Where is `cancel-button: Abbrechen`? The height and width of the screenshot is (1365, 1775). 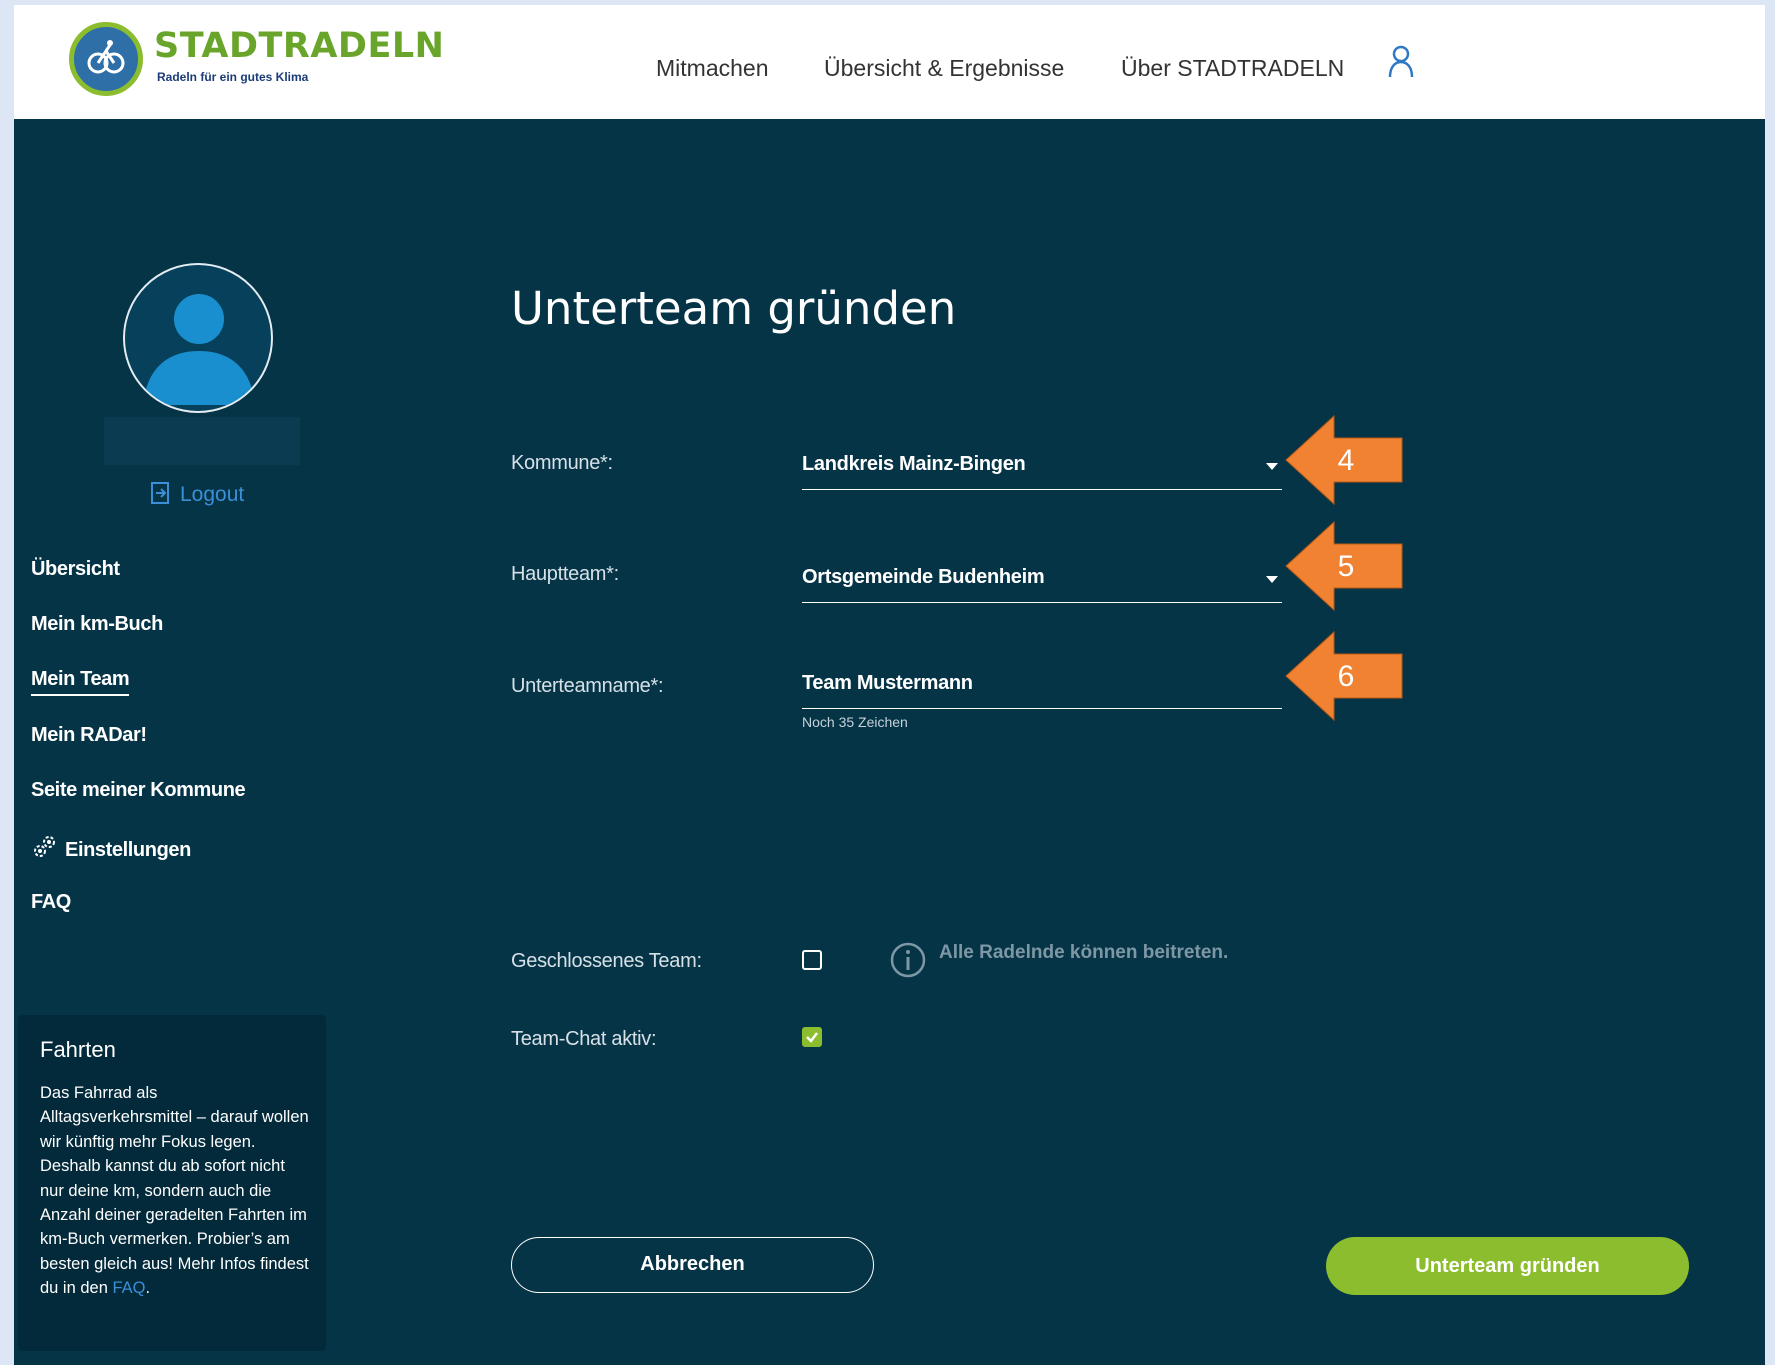
cancel-button: Abbrechen is located at coordinates (692, 1265).